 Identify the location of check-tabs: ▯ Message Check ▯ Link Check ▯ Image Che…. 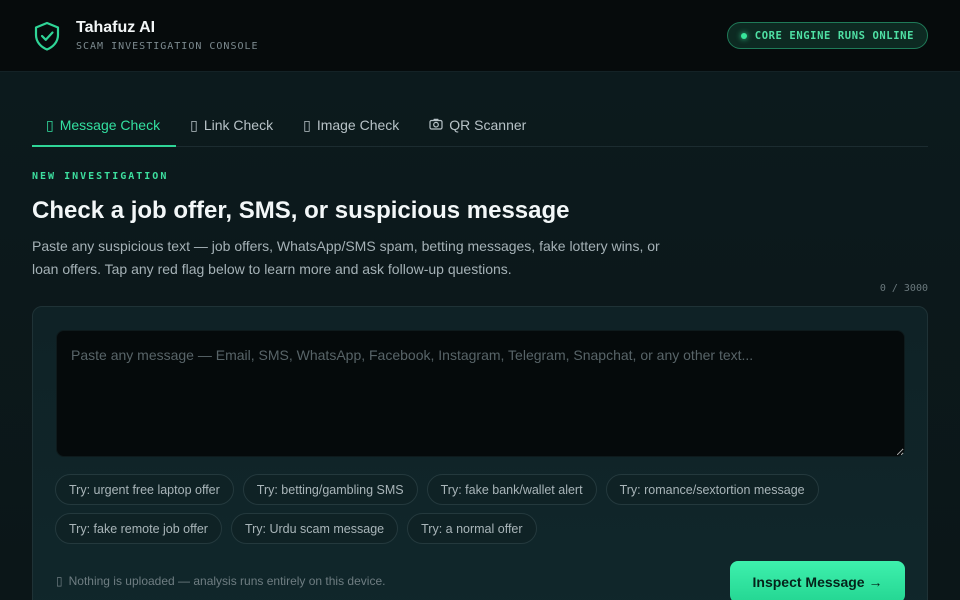
(480, 109).